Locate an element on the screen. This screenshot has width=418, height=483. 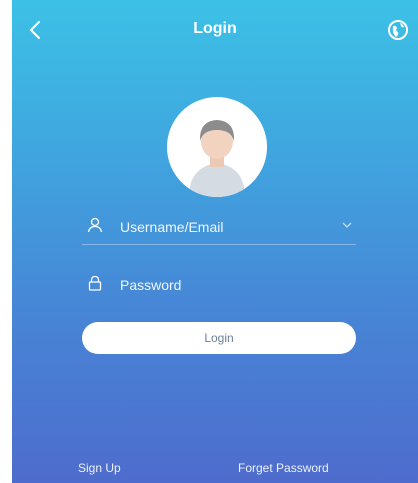
forgot-password-link: Forget Password is located at coordinates (283, 468).